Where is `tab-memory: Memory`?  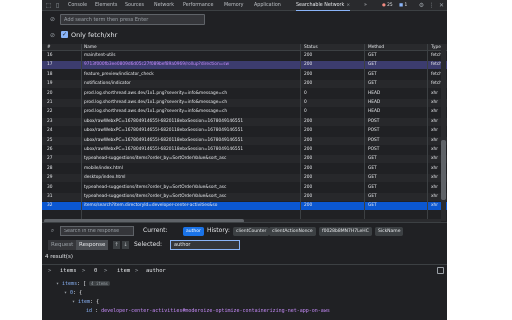
tab-memory: Memory is located at coordinates (234, 5).